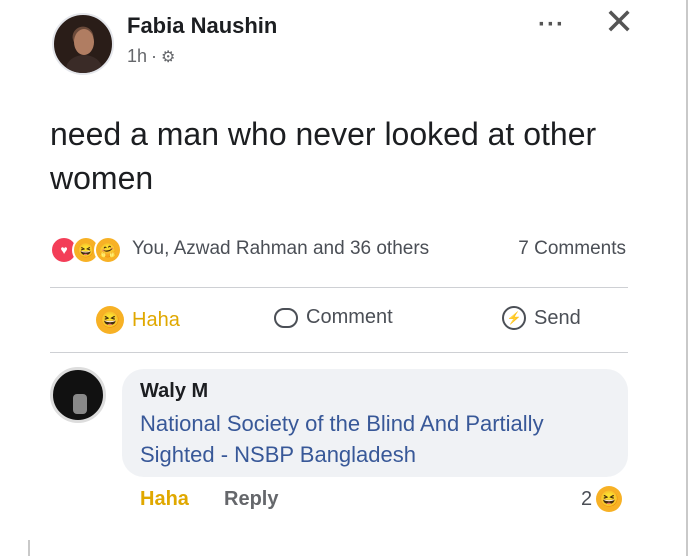  Describe the element at coordinates (349, 317) in the screenshot. I see `comment-button-label: Comment` at that location.